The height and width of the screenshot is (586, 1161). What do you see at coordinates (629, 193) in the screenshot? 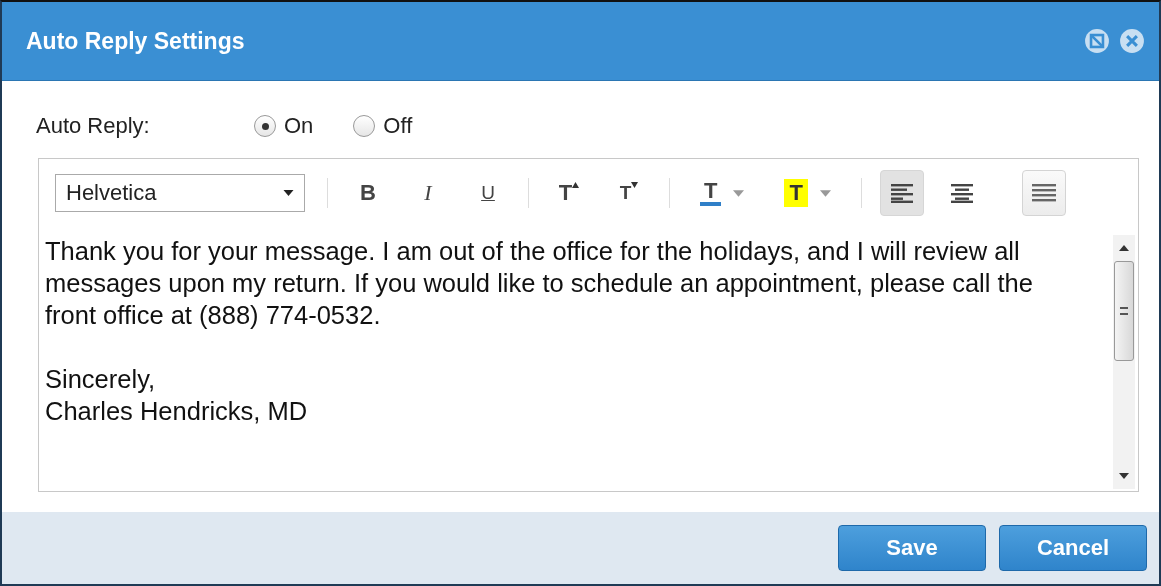
I see `decrease-font-button: T` at bounding box center [629, 193].